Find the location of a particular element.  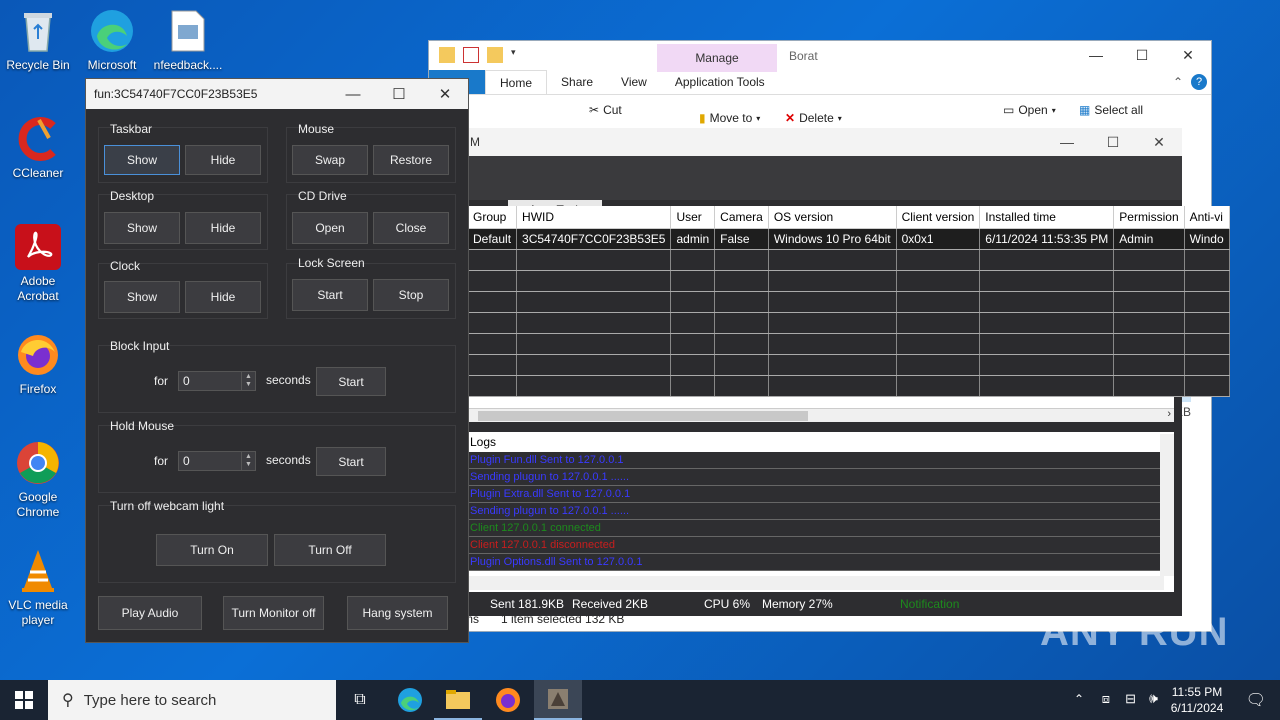

clock-hide-button: Hide is located at coordinates (223, 297).